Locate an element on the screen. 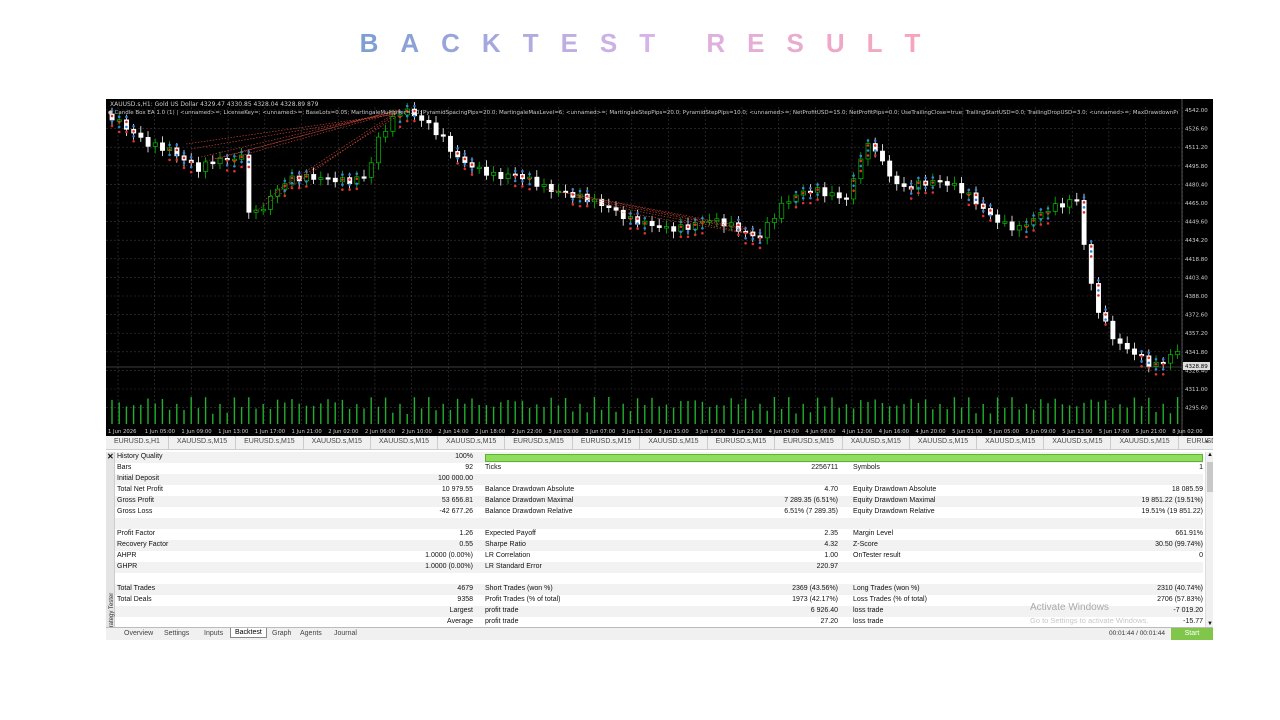 This screenshot has width=1280, height=720. scroll-up-icon: ▲ is located at coordinates (1210, 455).